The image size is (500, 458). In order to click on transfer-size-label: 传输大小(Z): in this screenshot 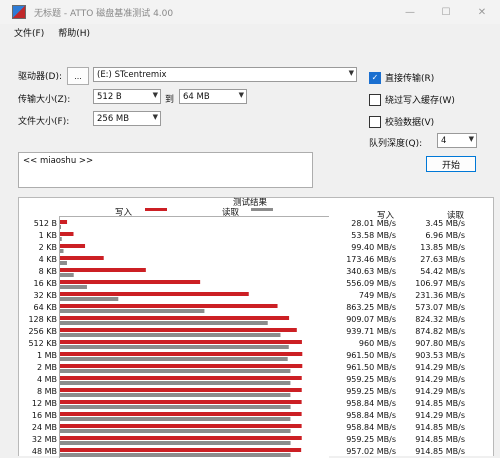, I will do `click(44, 100)`.